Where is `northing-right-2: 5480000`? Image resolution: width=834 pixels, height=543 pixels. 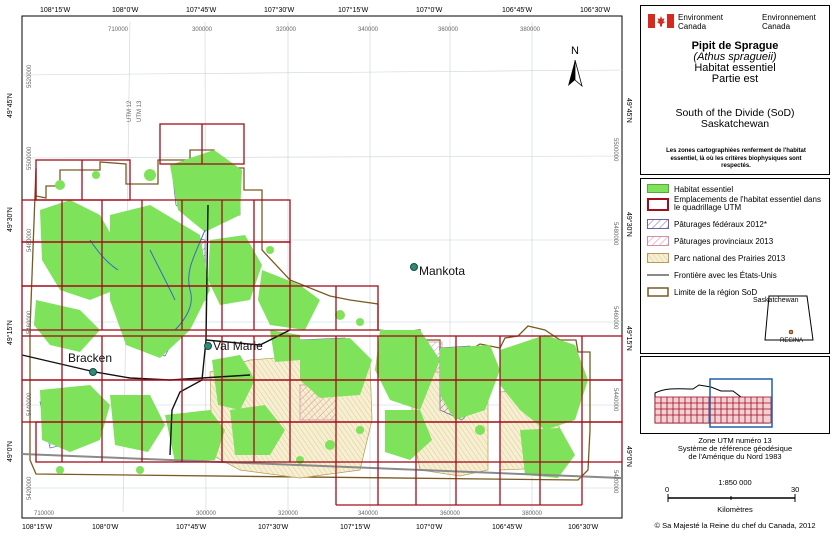 northing-right-2: 5480000 is located at coordinates (615, 234).